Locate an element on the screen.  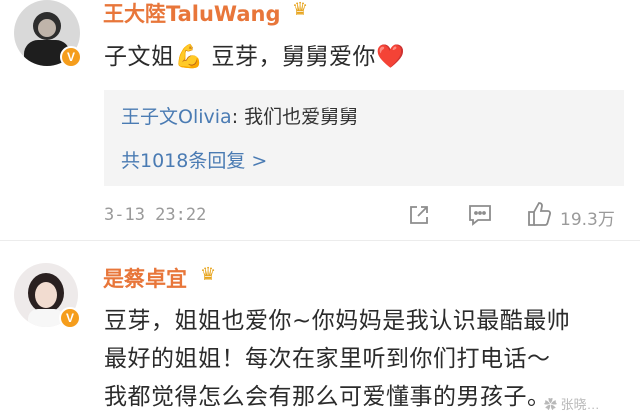
like-icon is located at coordinates (539, 216).